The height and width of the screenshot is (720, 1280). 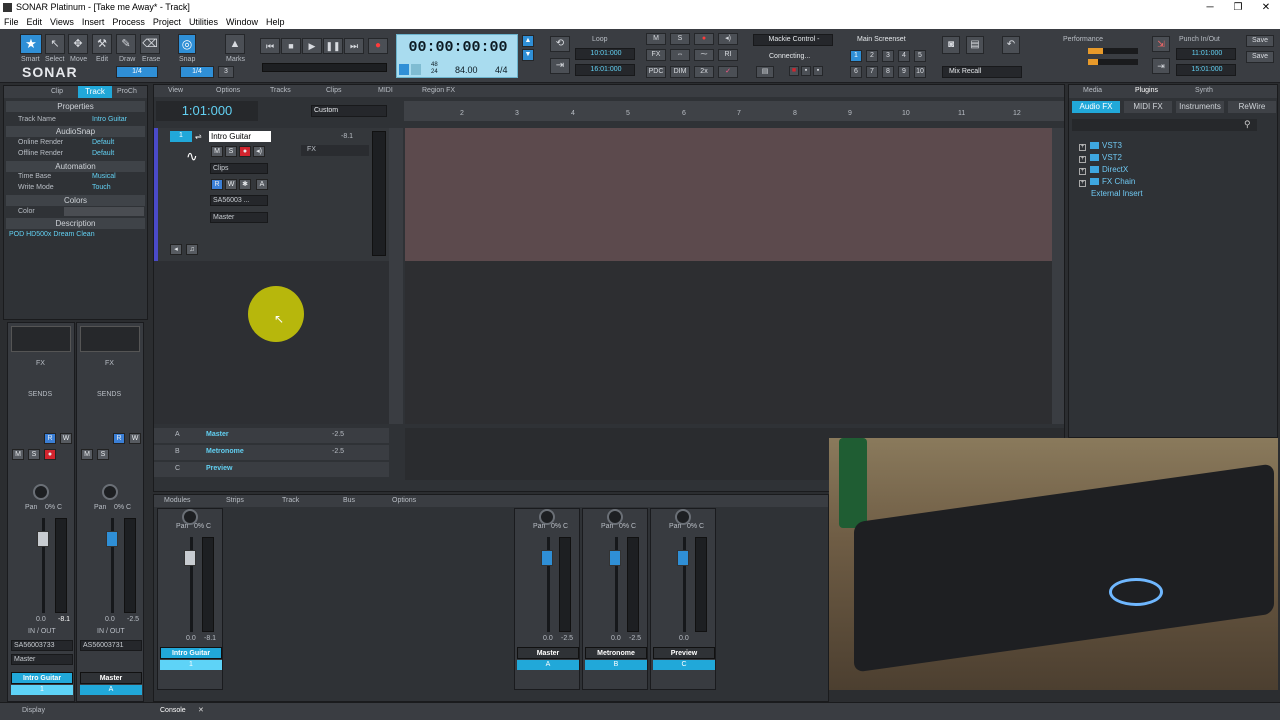 I want to click on track-write-button: W, so click(x=231, y=184).